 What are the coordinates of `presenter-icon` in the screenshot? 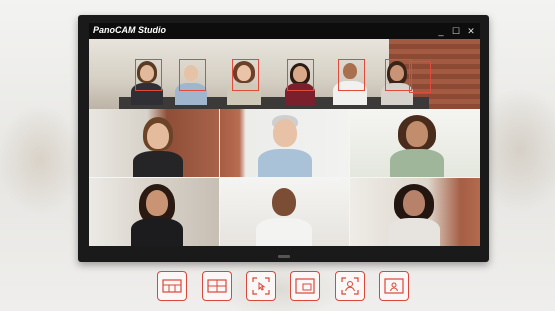 It's located at (394, 286).